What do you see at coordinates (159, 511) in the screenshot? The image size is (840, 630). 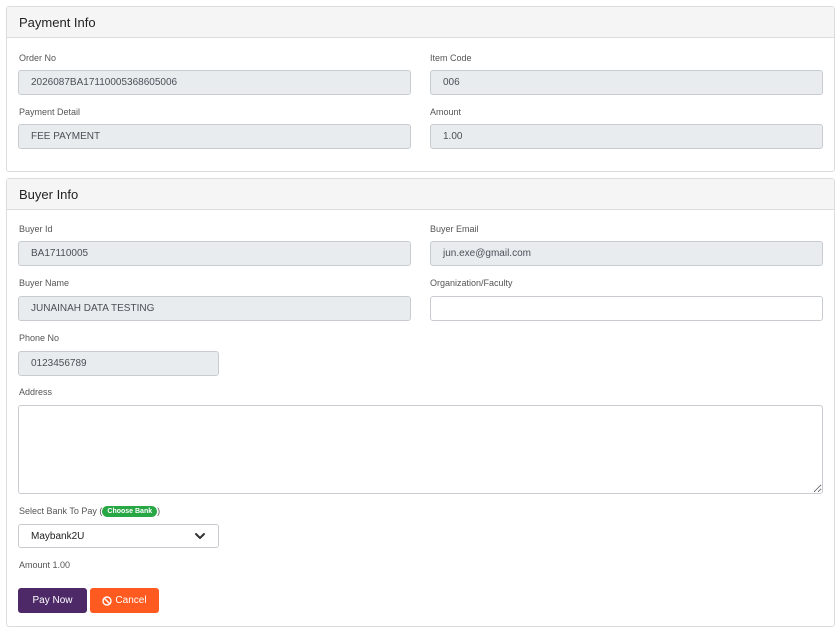 I see `select-bank-label-suffix: )` at bounding box center [159, 511].